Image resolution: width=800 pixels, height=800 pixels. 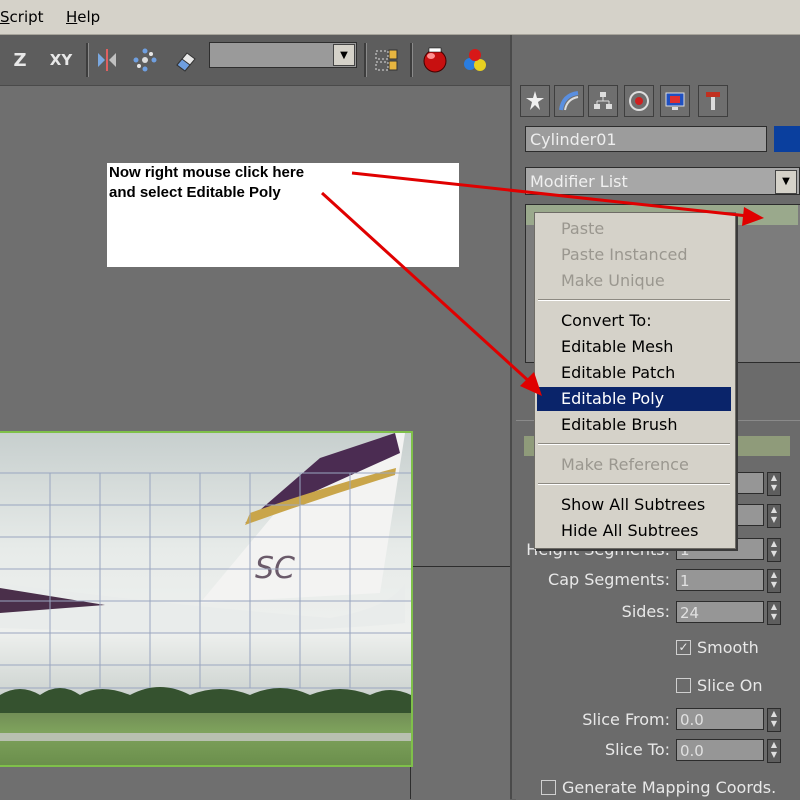 What do you see at coordinates (639, 101) in the screenshot?
I see `motion-tab-icon` at bounding box center [639, 101].